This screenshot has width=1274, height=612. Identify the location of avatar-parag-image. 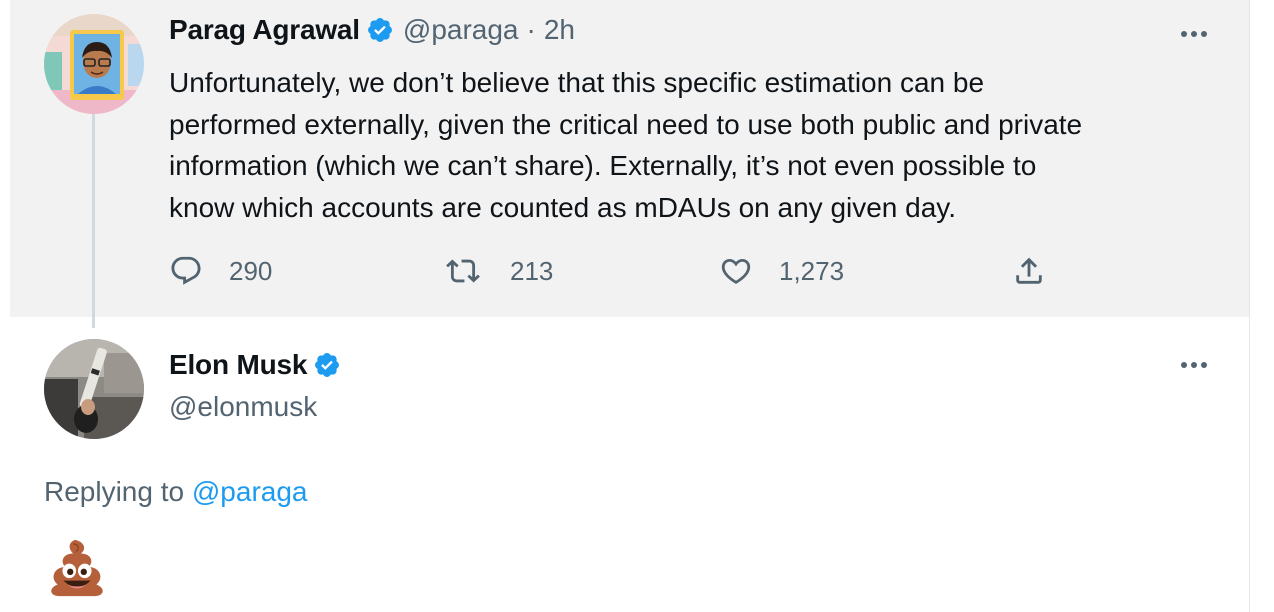
(94, 64).